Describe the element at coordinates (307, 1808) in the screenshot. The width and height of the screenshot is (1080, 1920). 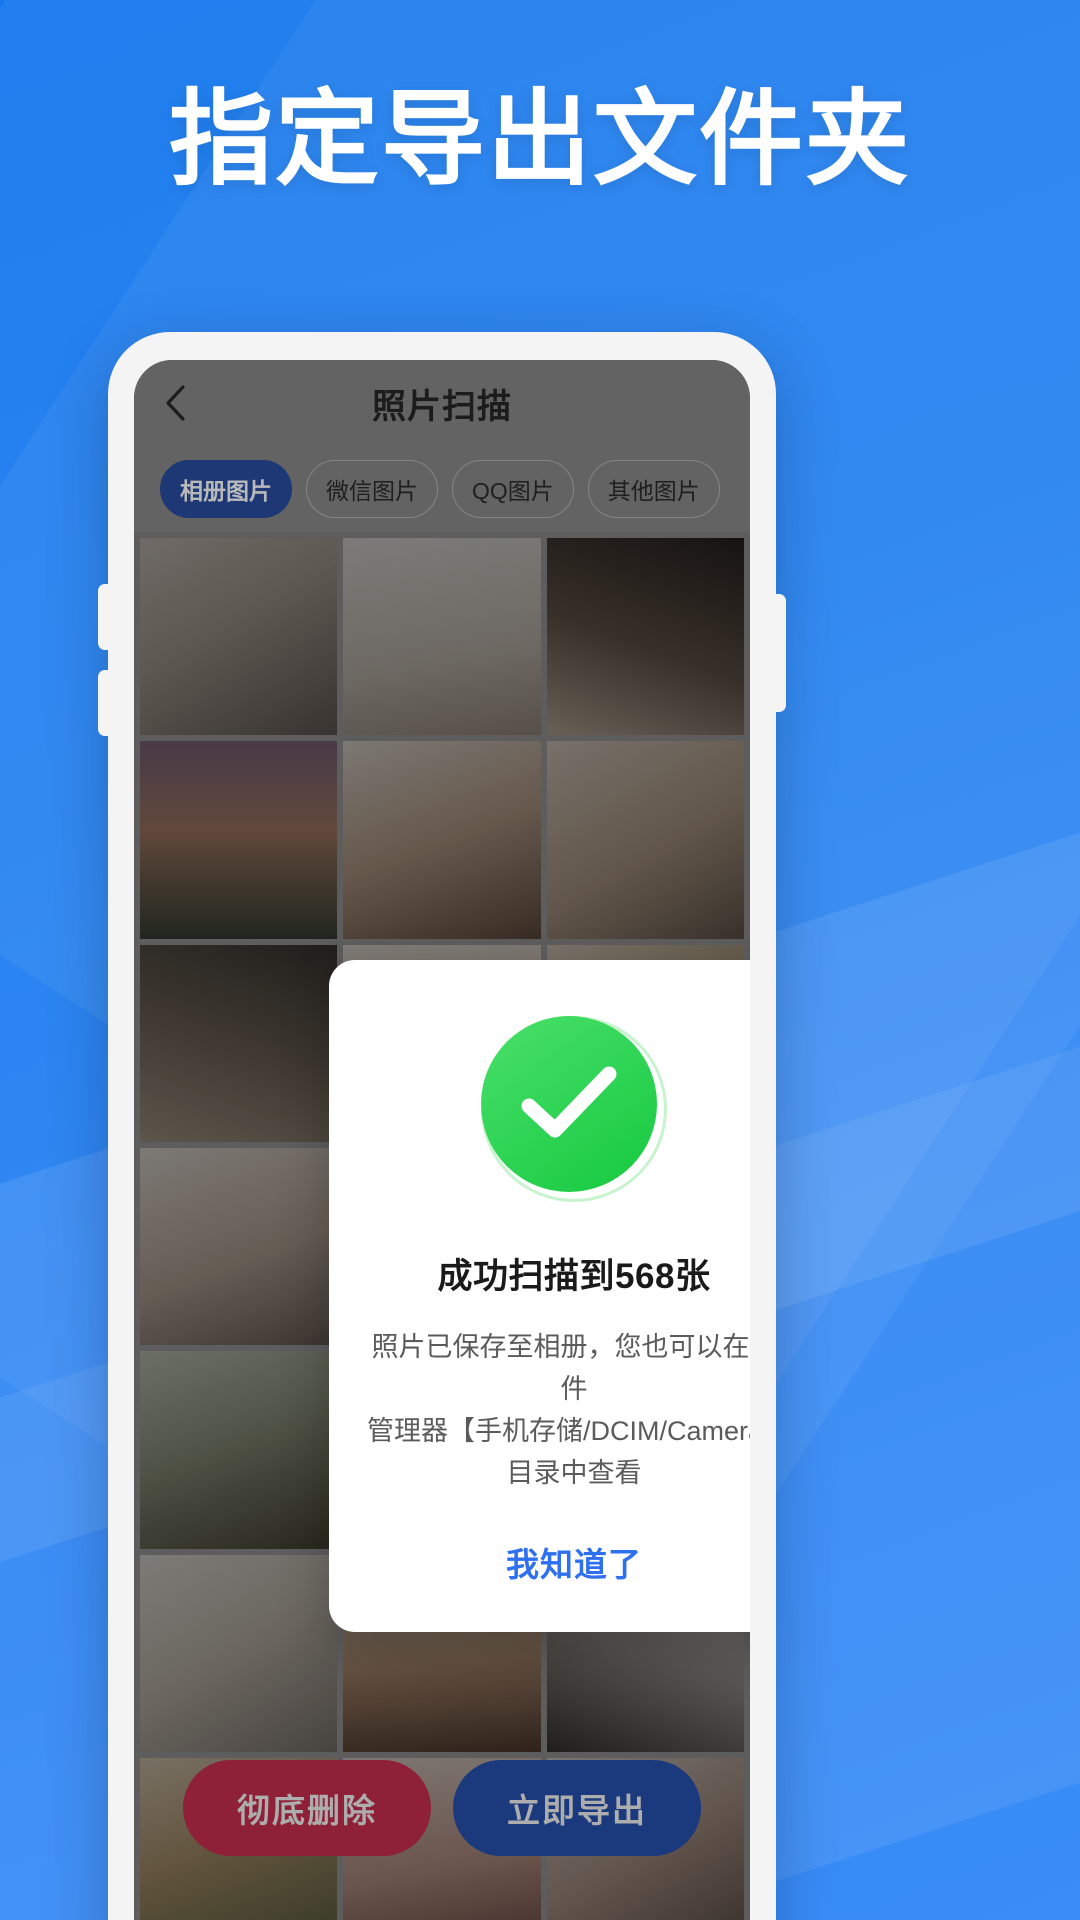
I see `delete-permanently-button: 彻底删除` at that location.